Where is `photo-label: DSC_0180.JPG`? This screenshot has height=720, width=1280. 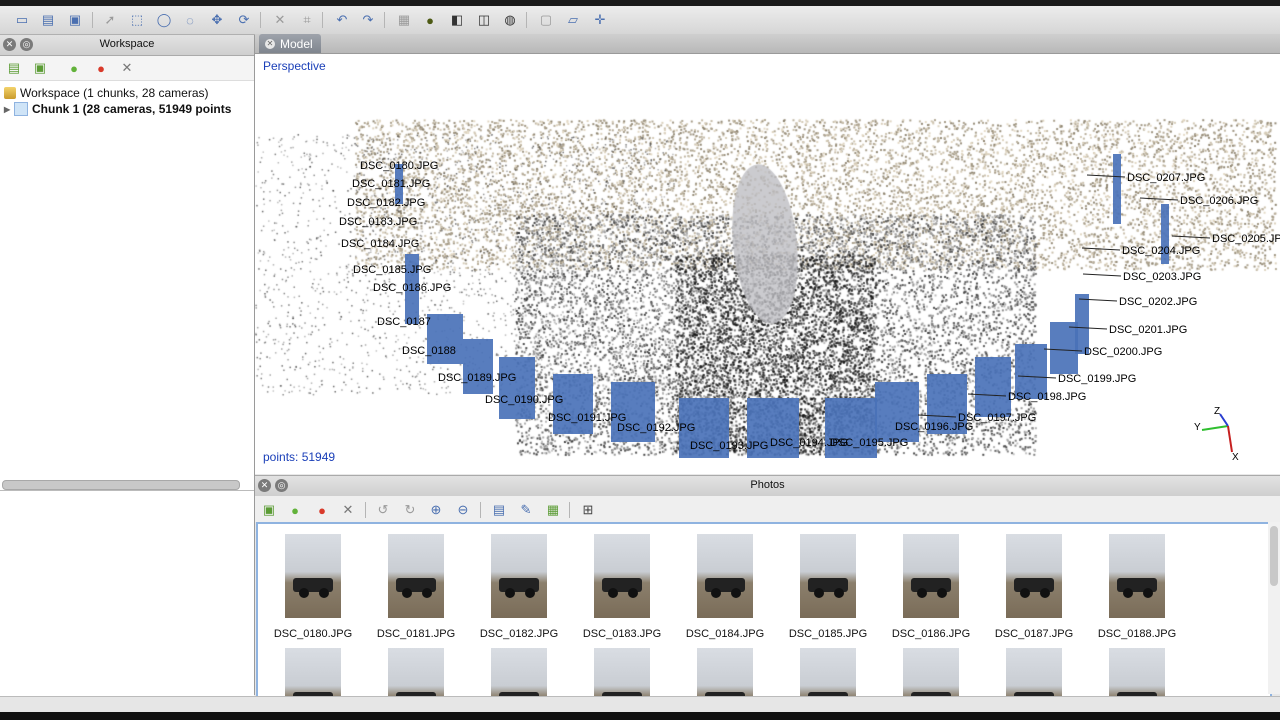
photo-label: DSC_0180.JPG is located at coordinates (313, 634).